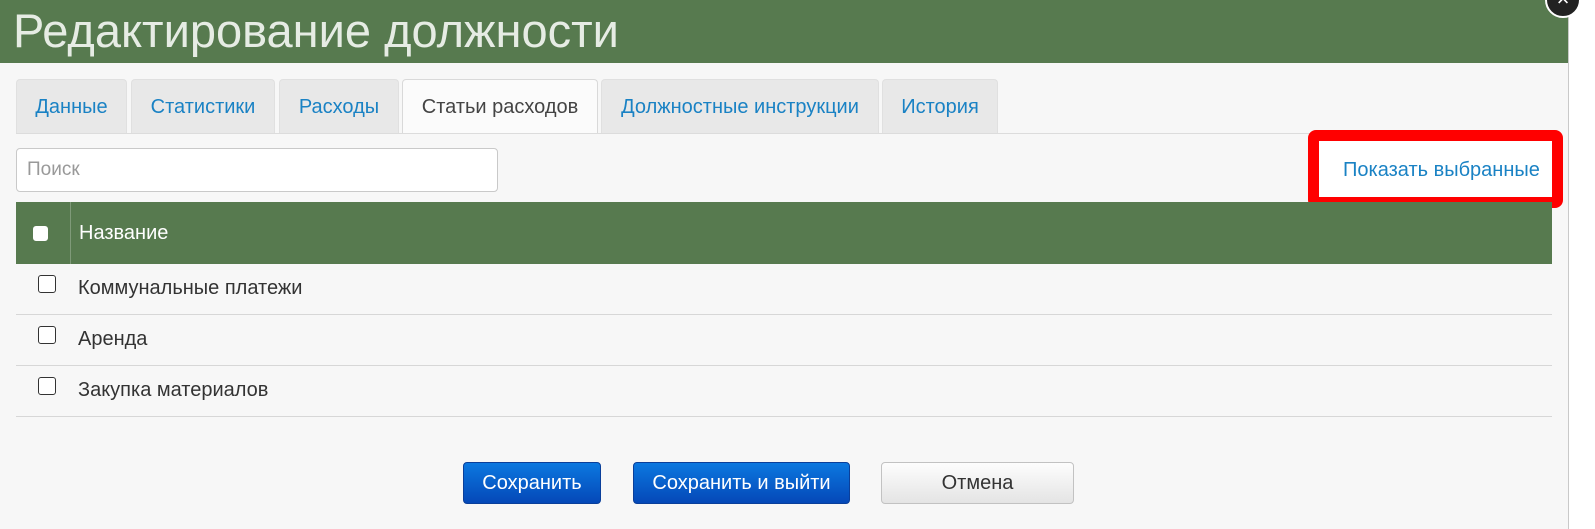  What do you see at coordinates (40, 233) in the screenshot?
I see `select-all-checkbox` at bounding box center [40, 233].